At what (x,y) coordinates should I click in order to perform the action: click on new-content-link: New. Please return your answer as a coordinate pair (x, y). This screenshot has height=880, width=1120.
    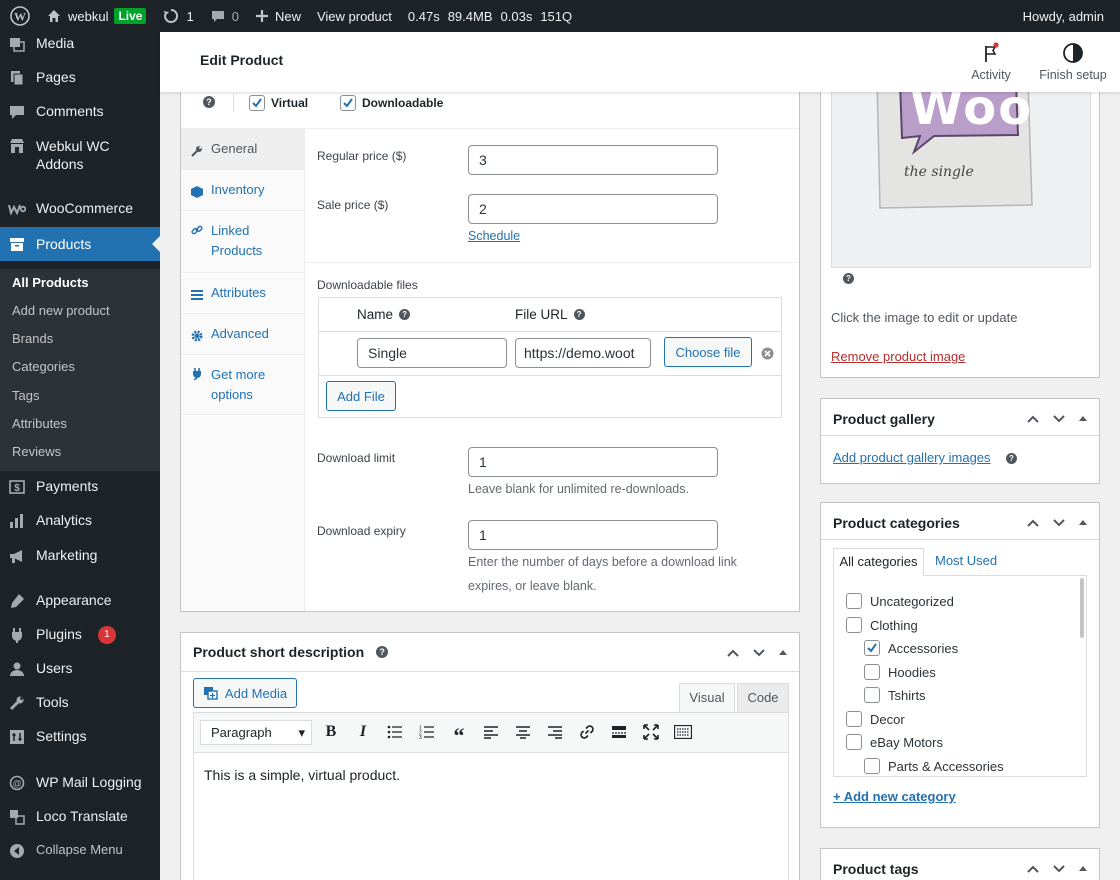
    Looking at the image, I should click on (278, 16).